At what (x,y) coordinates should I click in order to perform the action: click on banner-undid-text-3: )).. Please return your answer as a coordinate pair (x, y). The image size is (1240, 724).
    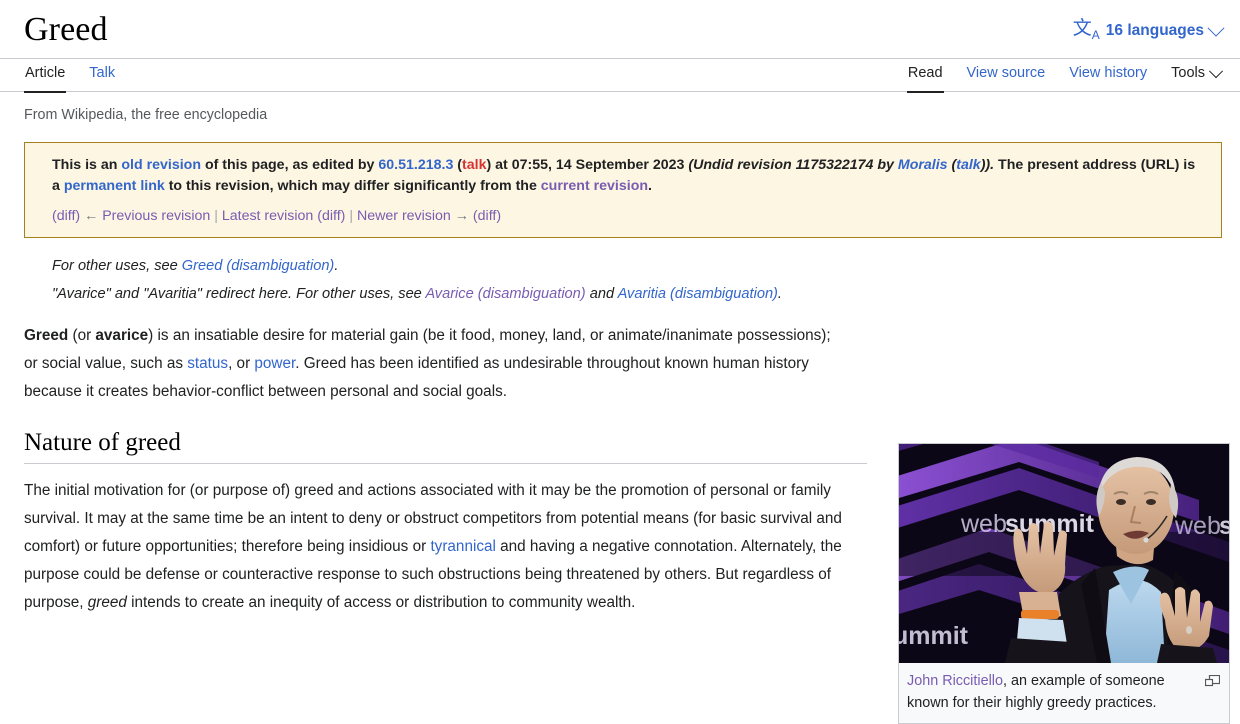
    Looking at the image, I should click on (989, 165).